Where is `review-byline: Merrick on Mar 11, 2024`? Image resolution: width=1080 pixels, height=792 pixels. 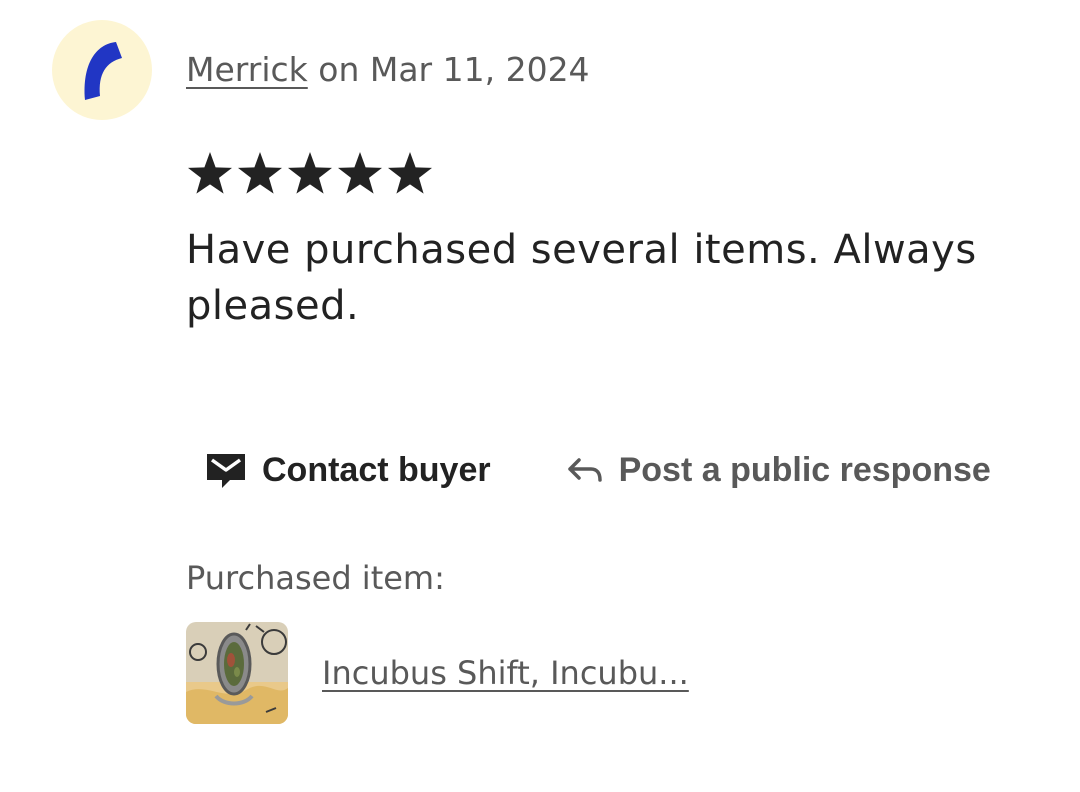
review-byline: Merrick on Mar 11, 2024 is located at coordinates (388, 70).